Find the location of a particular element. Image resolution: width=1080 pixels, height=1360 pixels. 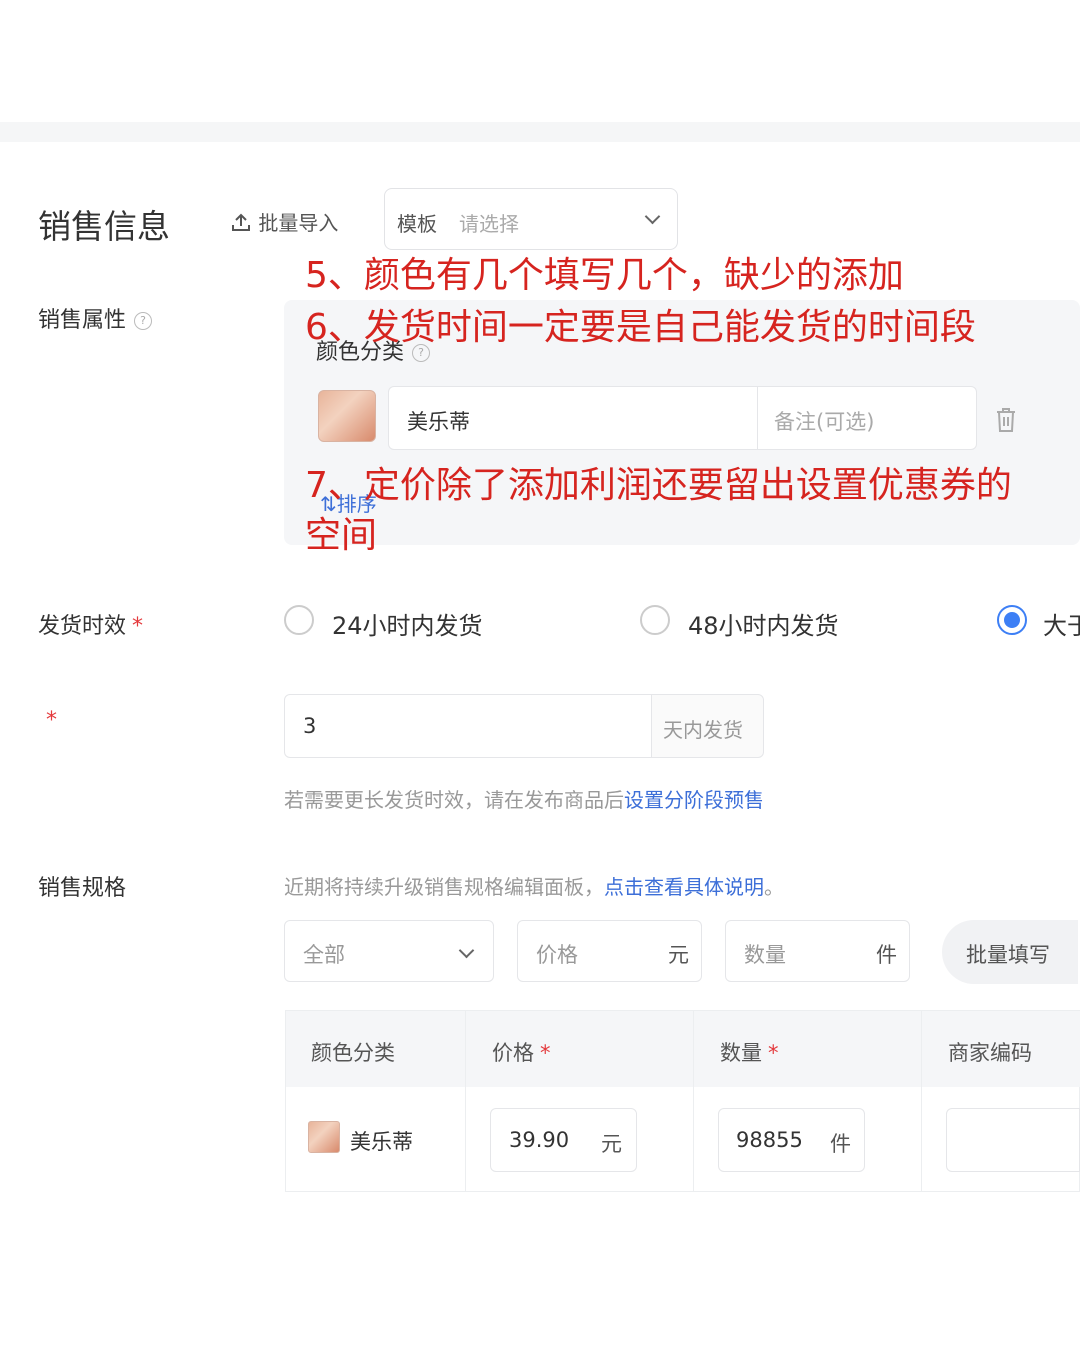

col-color-category: 颜色分类 is located at coordinates (353, 1053).